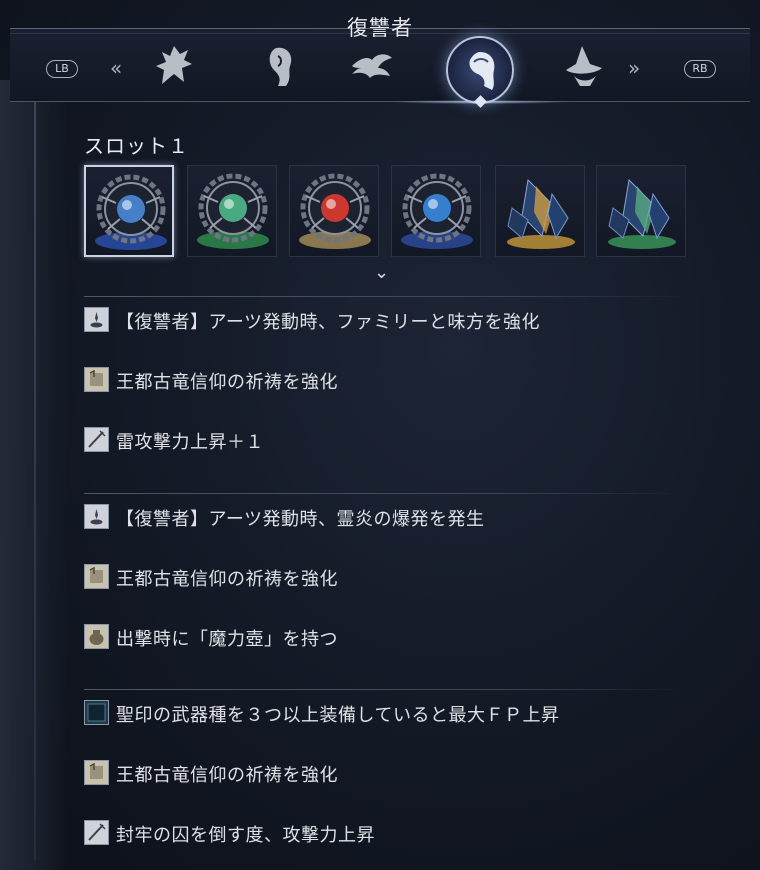 This screenshot has height=870, width=760. What do you see at coordinates (700, 69) in the screenshot?
I see `rb-button: RB` at bounding box center [700, 69].